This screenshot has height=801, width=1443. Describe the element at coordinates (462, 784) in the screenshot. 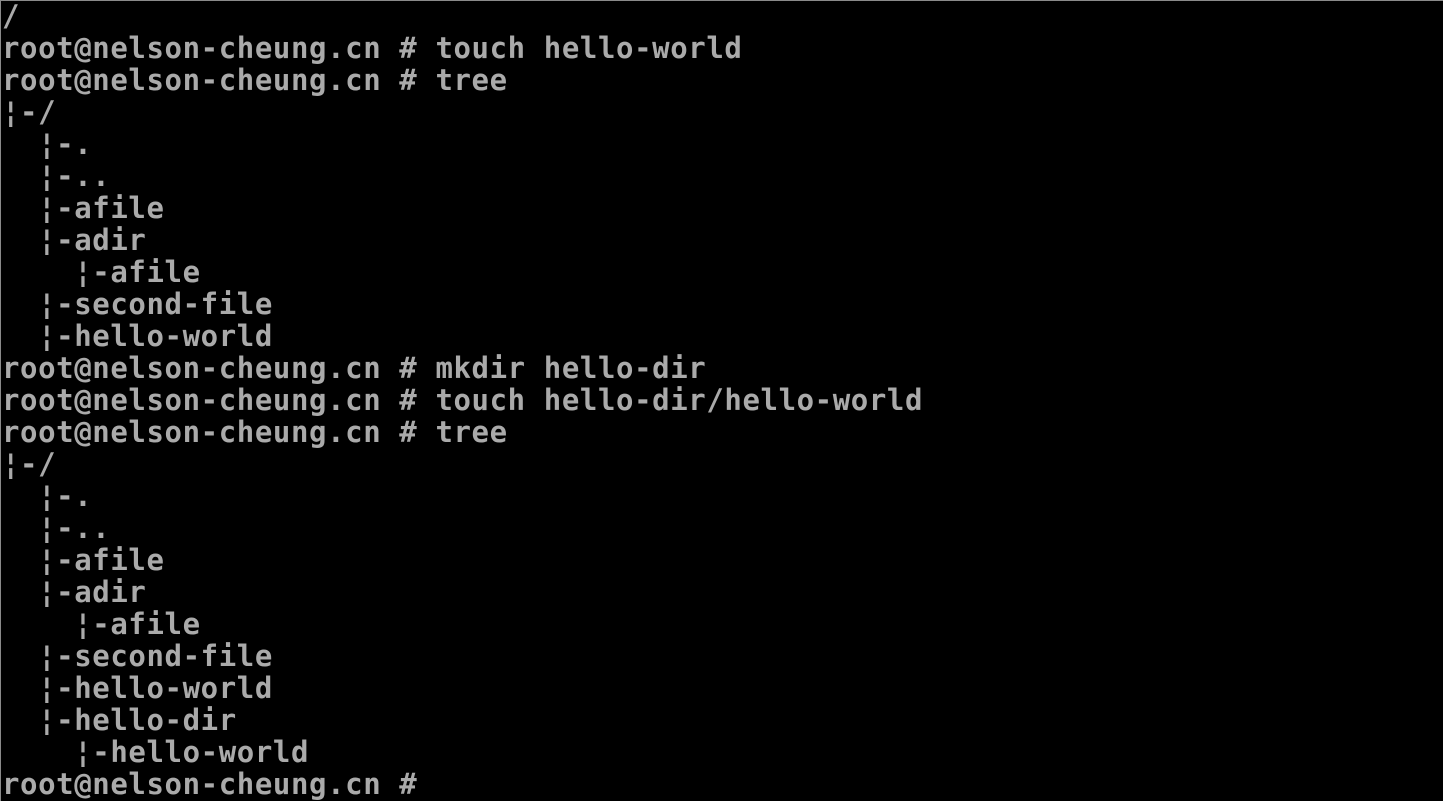

I see `terminal-input-line: root@nelson-cheung.cn #` at that location.